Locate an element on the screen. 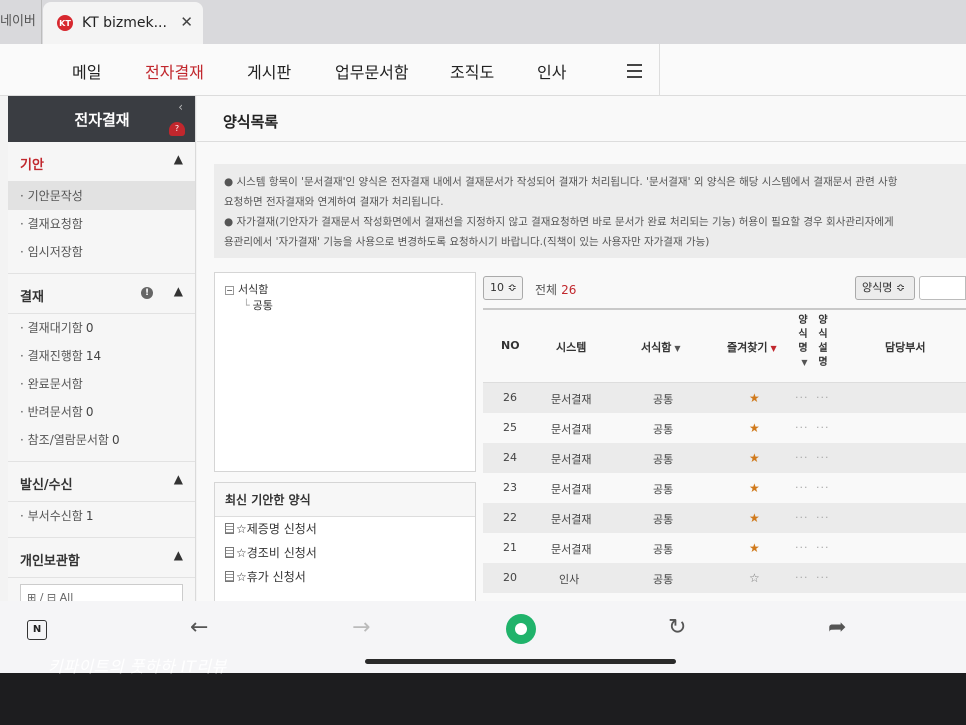 This screenshot has height=725, width=966. star-outline-icon: ☆ is located at coordinates (754, 578).